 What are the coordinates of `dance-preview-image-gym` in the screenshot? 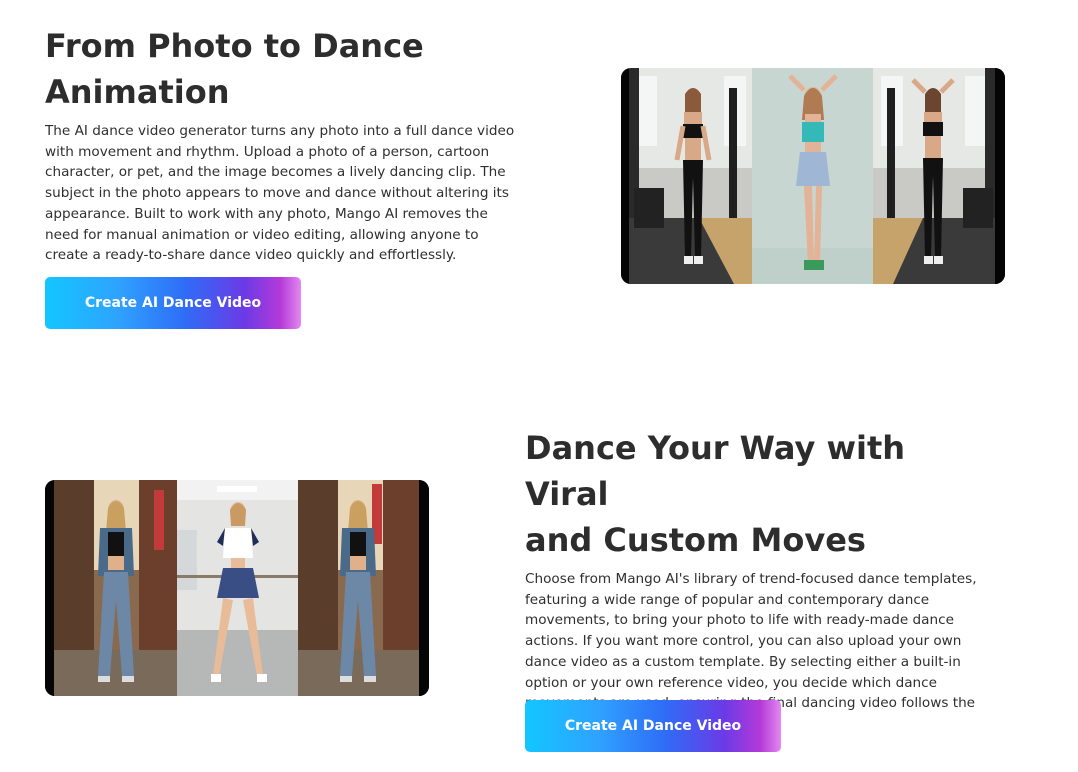 It's located at (813, 176).